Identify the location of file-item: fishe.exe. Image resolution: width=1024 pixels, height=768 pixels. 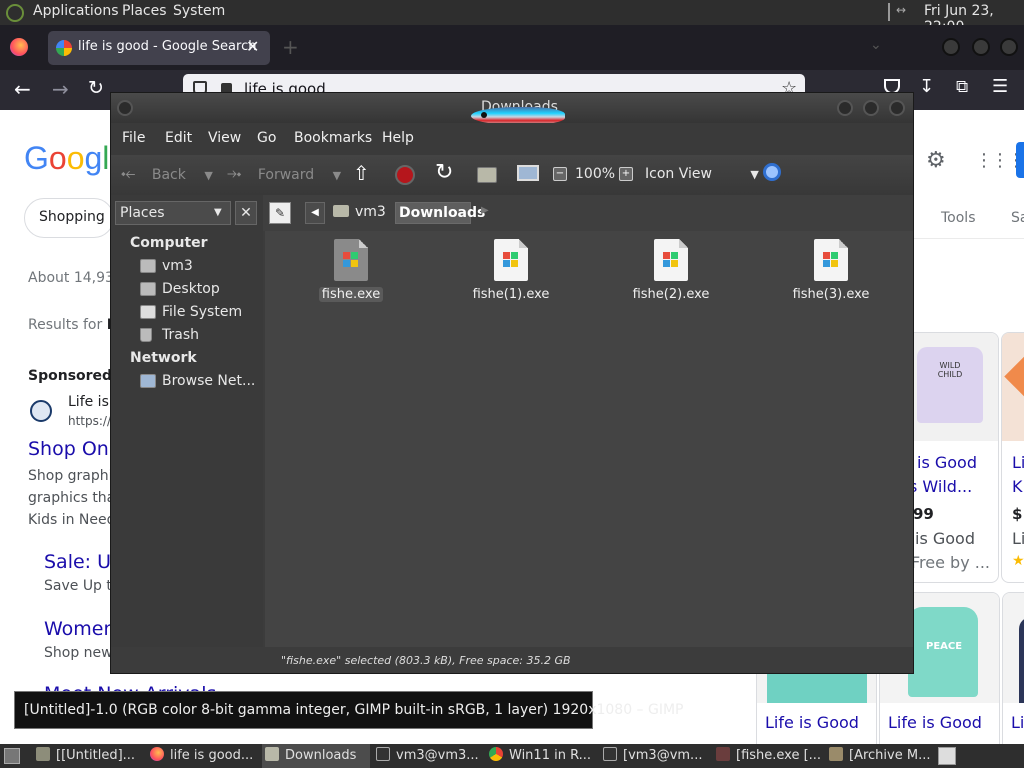
(351, 270).